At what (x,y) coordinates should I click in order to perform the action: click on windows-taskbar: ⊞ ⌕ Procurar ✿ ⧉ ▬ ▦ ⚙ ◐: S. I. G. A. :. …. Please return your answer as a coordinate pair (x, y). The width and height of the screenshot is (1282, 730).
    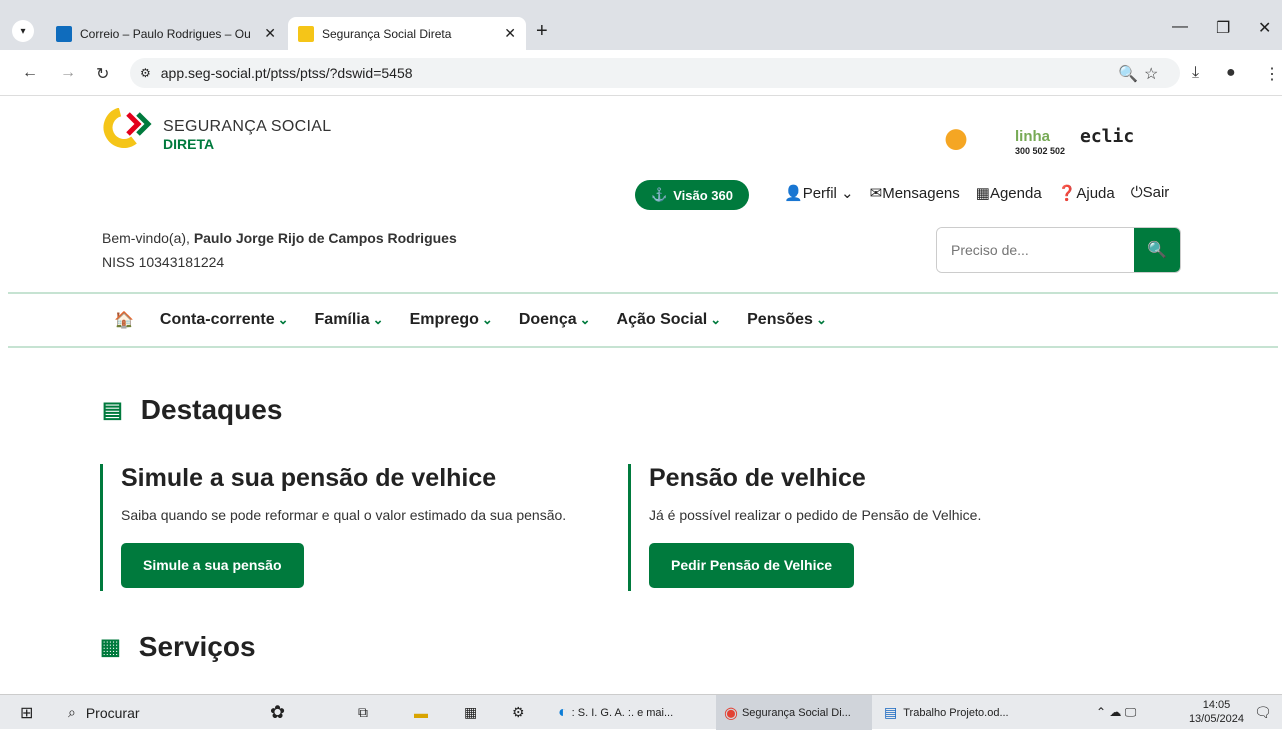
    Looking at the image, I should click on (641, 712).